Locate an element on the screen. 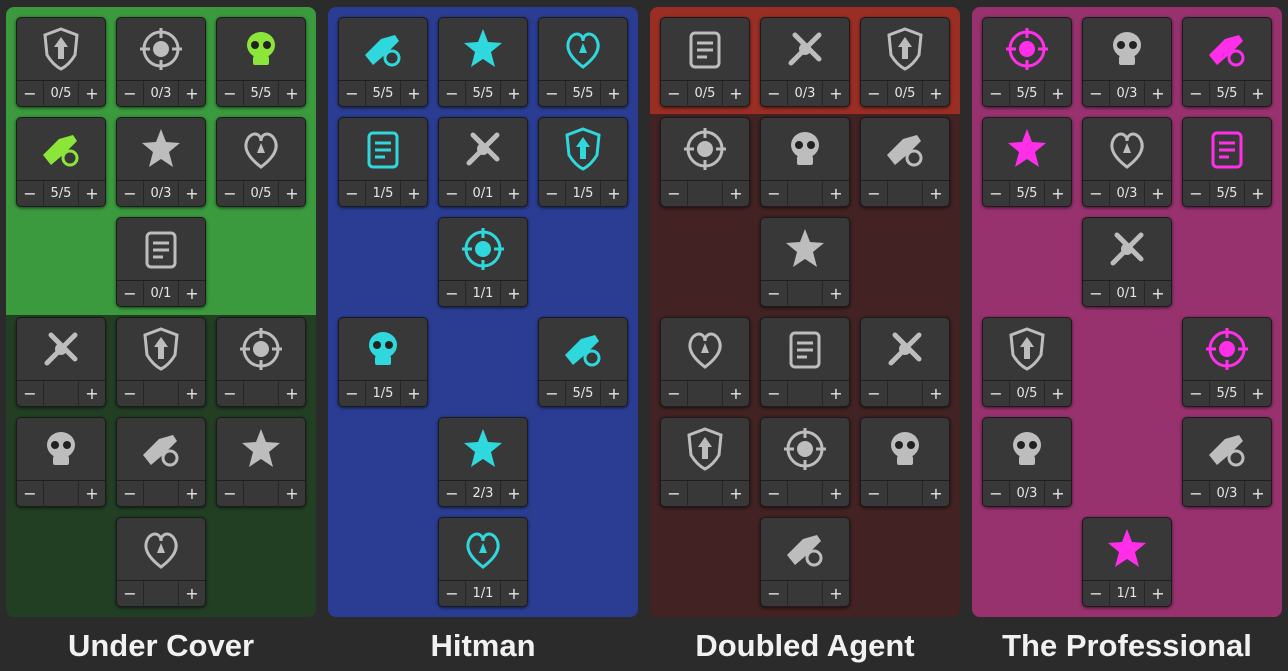 This screenshot has width=1288, height=671. split-shield-icon is located at coordinates (161, 149).